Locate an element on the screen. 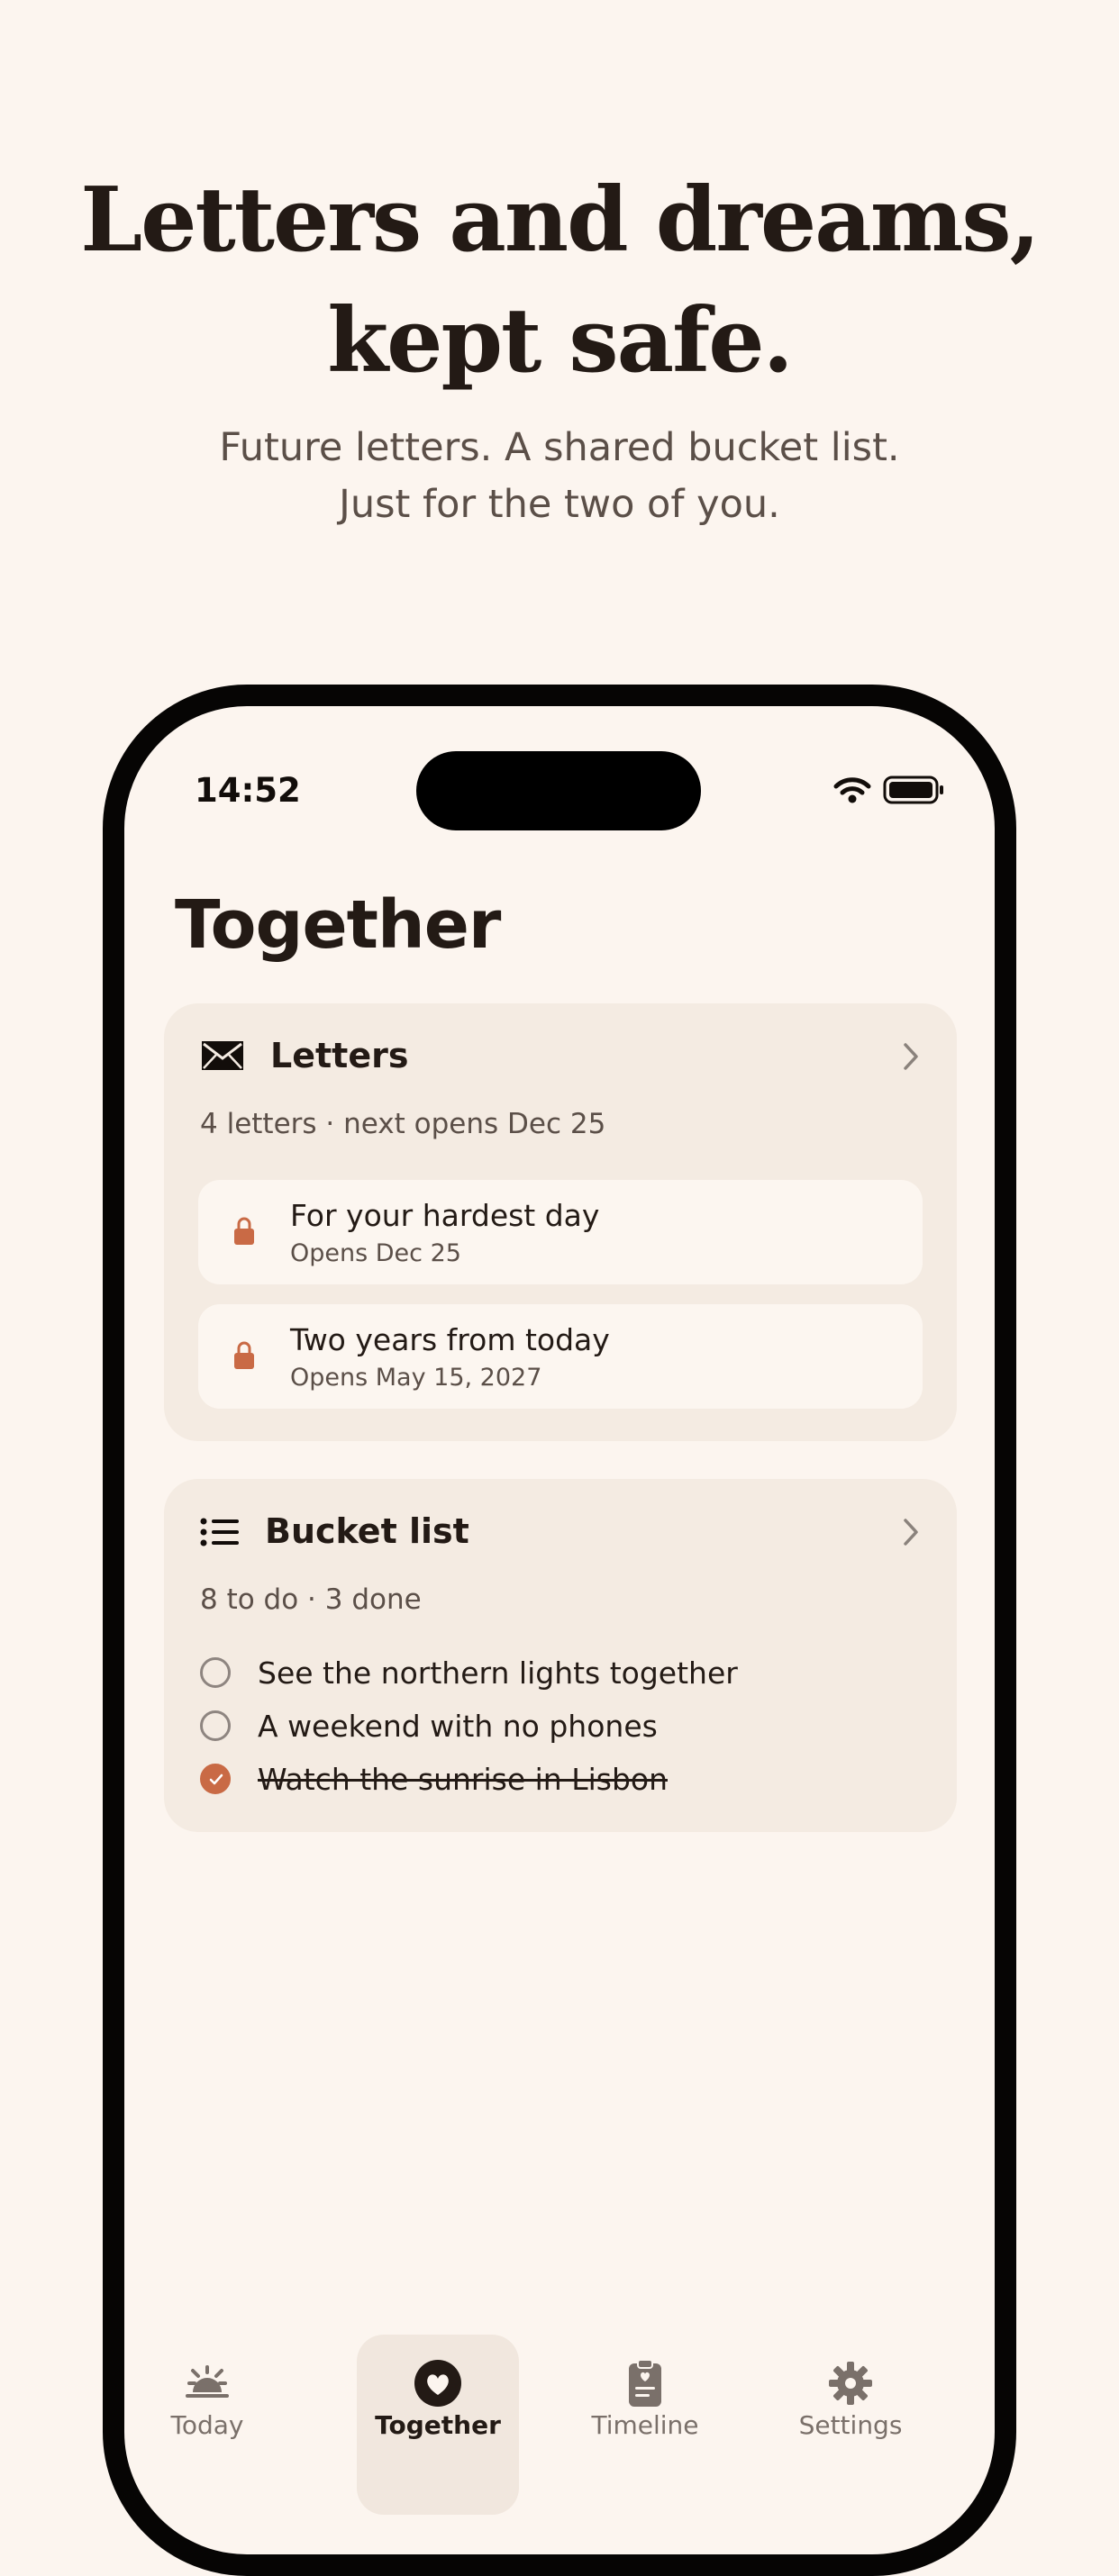 The width and height of the screenshot is (1119, 2576). tab-today: Today is located at coordinates (207, 2425).